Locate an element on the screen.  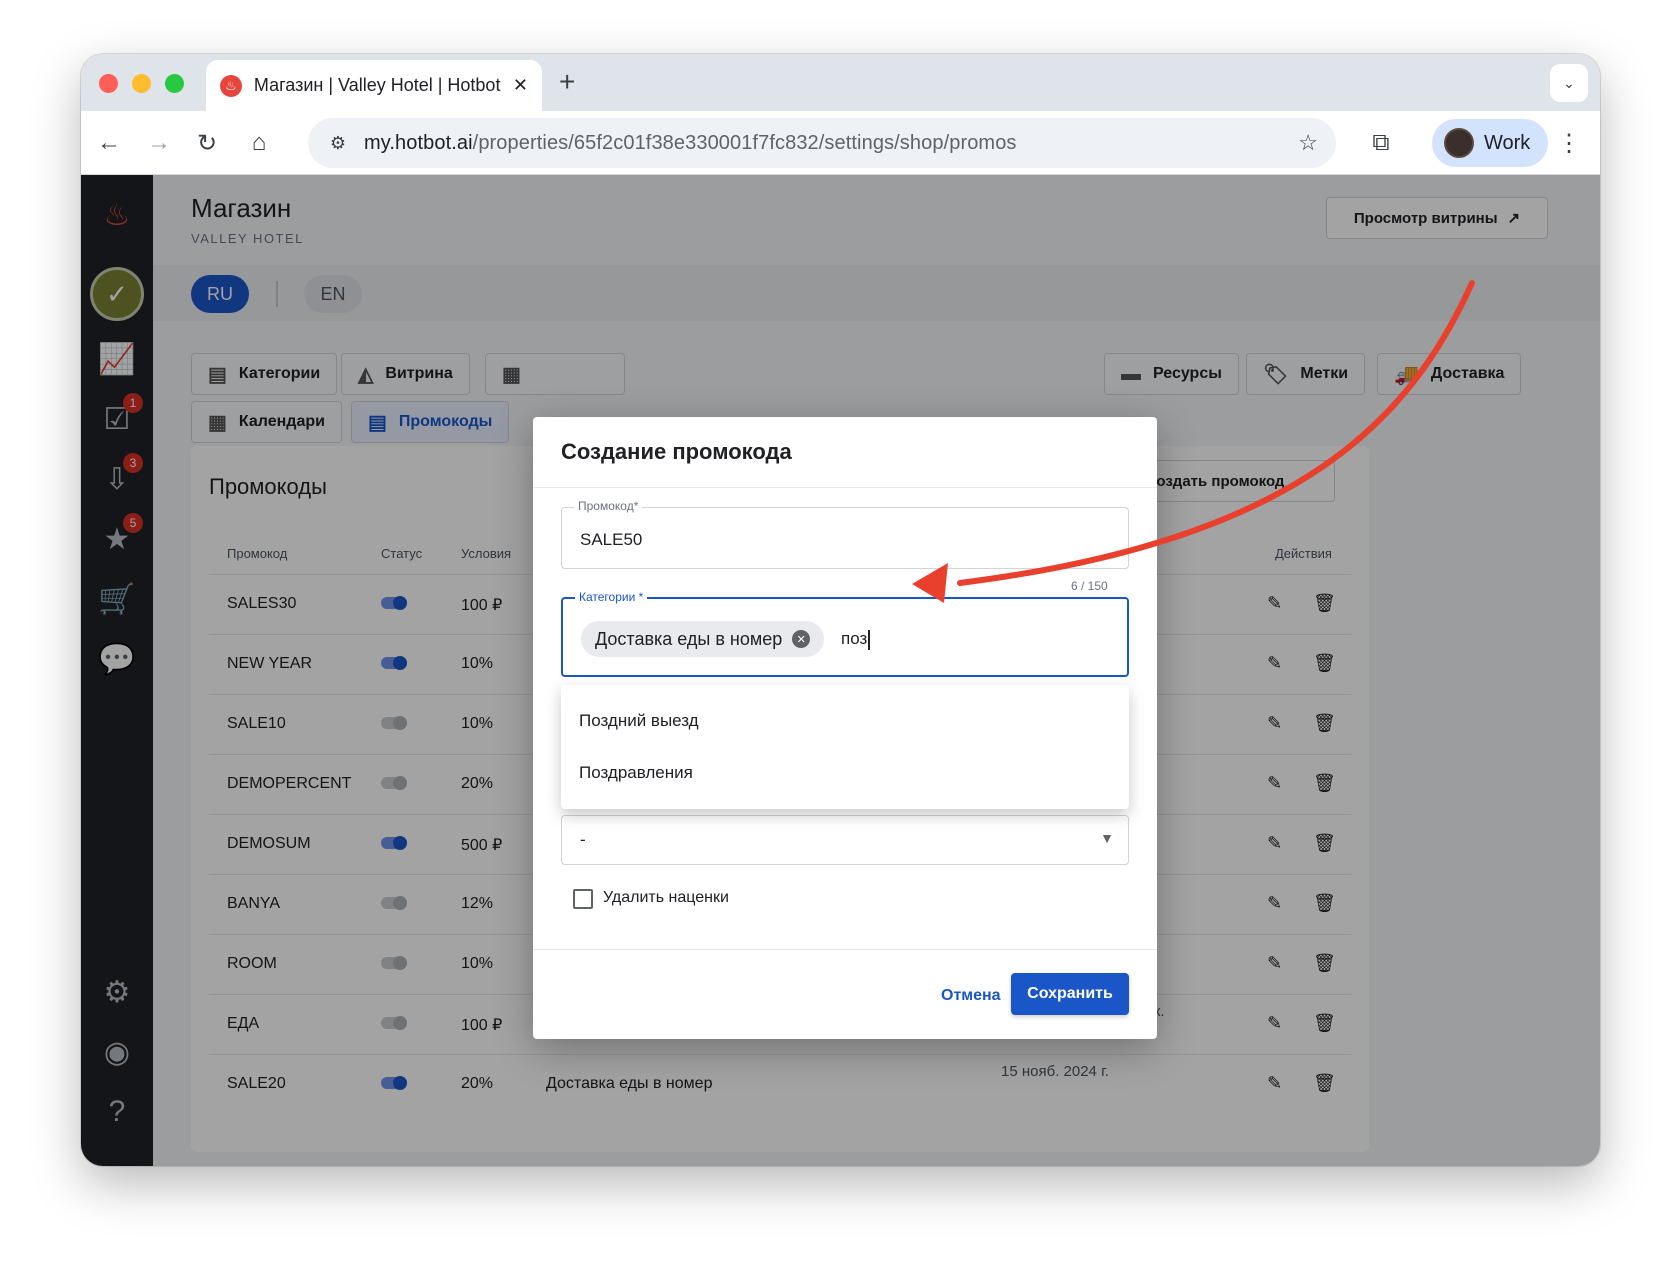
tab-search-chevron-icon: ⌄ is located at coordinates (1569, 83).